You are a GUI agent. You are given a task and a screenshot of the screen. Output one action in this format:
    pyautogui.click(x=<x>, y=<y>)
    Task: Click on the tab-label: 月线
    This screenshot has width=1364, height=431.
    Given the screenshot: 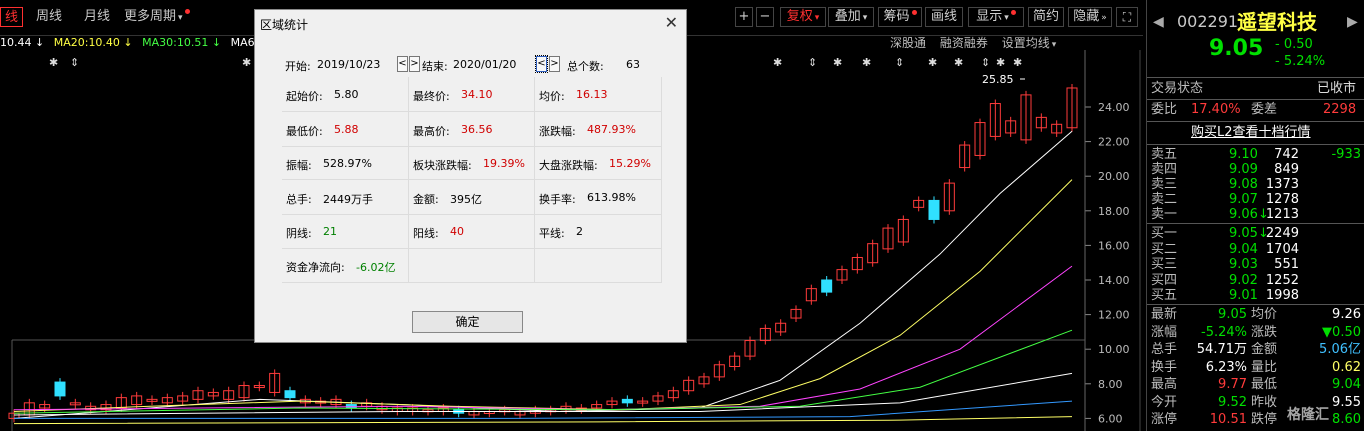 What is the action you would take?
    pyautogui.click(x=97, y=16)
    